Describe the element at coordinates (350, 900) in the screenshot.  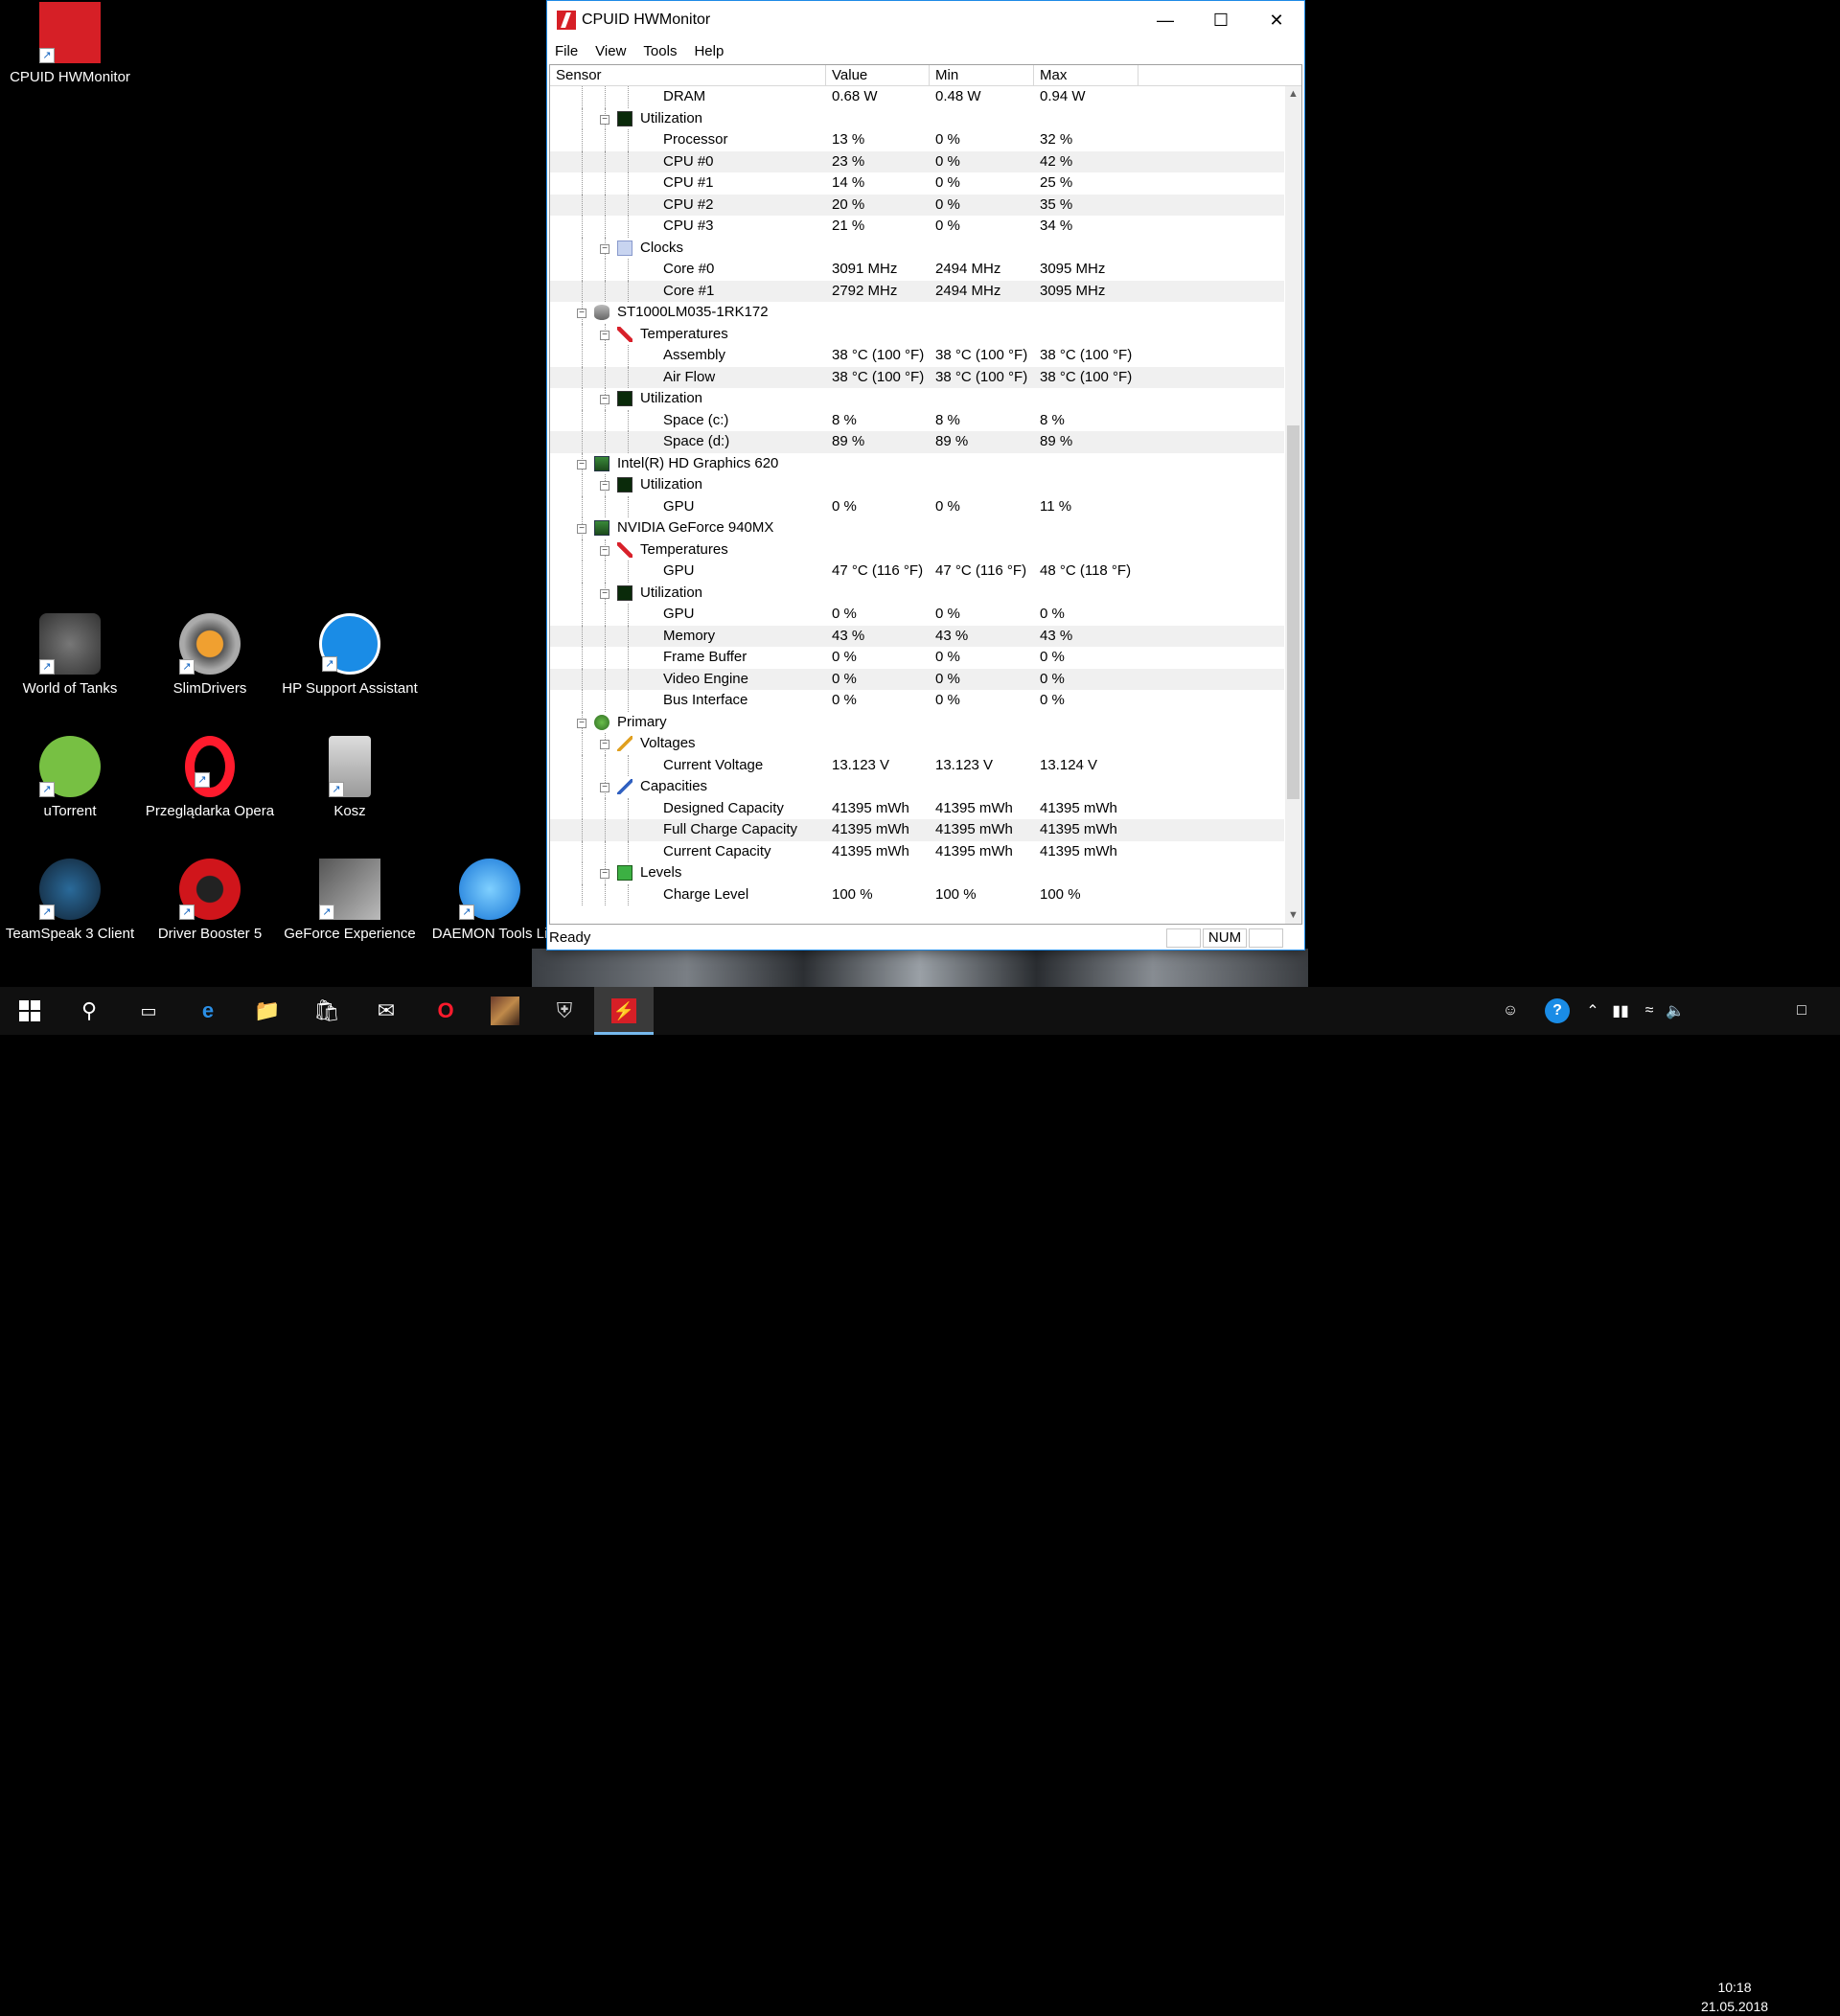
I see `desktop-icon: ↗ GeForce Experience` at that location.